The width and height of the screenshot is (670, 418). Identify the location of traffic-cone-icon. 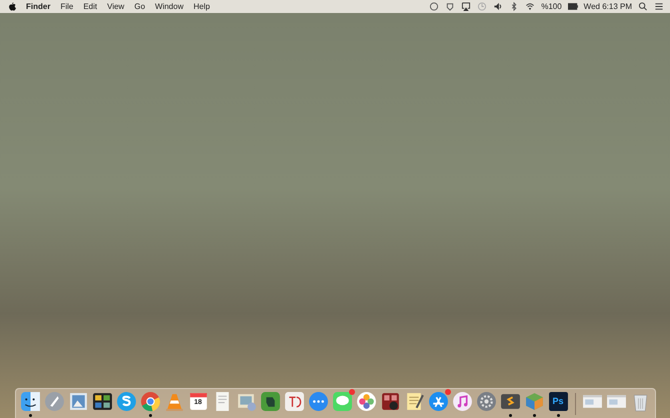
(174, 401).